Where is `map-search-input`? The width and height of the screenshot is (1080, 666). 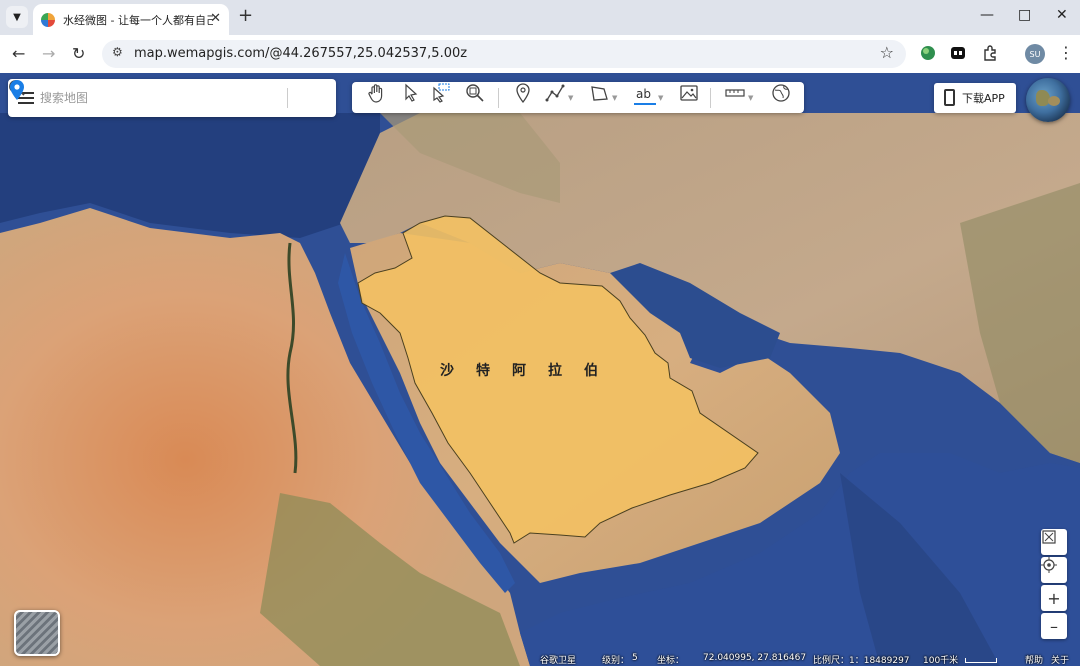
map-search-input is located at coordinates (140, 98).